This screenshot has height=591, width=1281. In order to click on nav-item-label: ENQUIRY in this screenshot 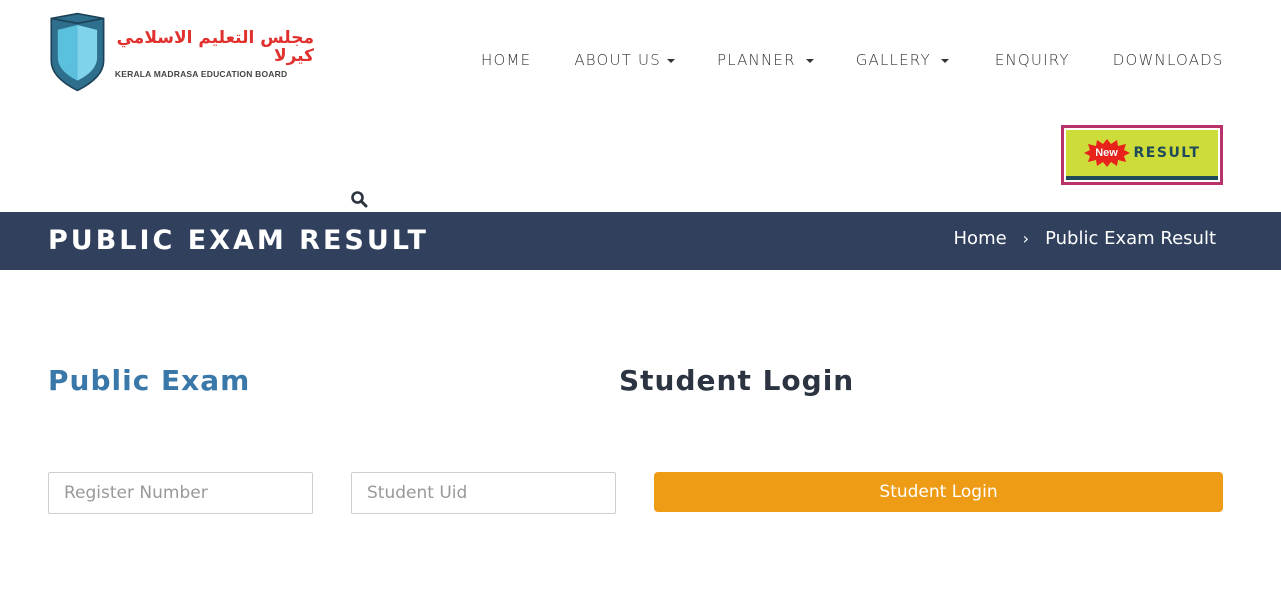, I will do `click(1032, 60)`.